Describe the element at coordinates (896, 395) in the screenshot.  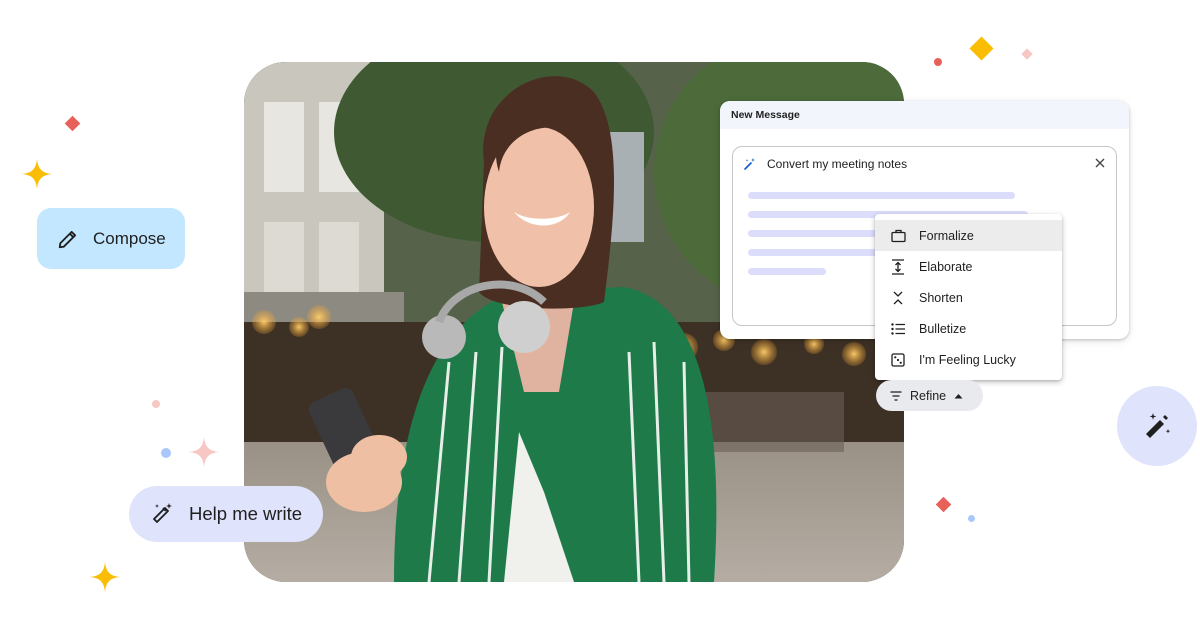
I see `filter-icon` at that location.